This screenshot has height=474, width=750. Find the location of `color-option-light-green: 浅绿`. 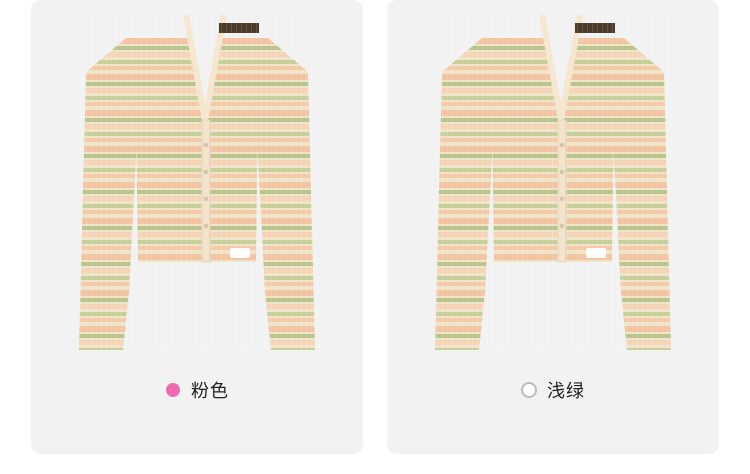

color-option-light-green: 浅绿 is located at coordinates (553, 390).